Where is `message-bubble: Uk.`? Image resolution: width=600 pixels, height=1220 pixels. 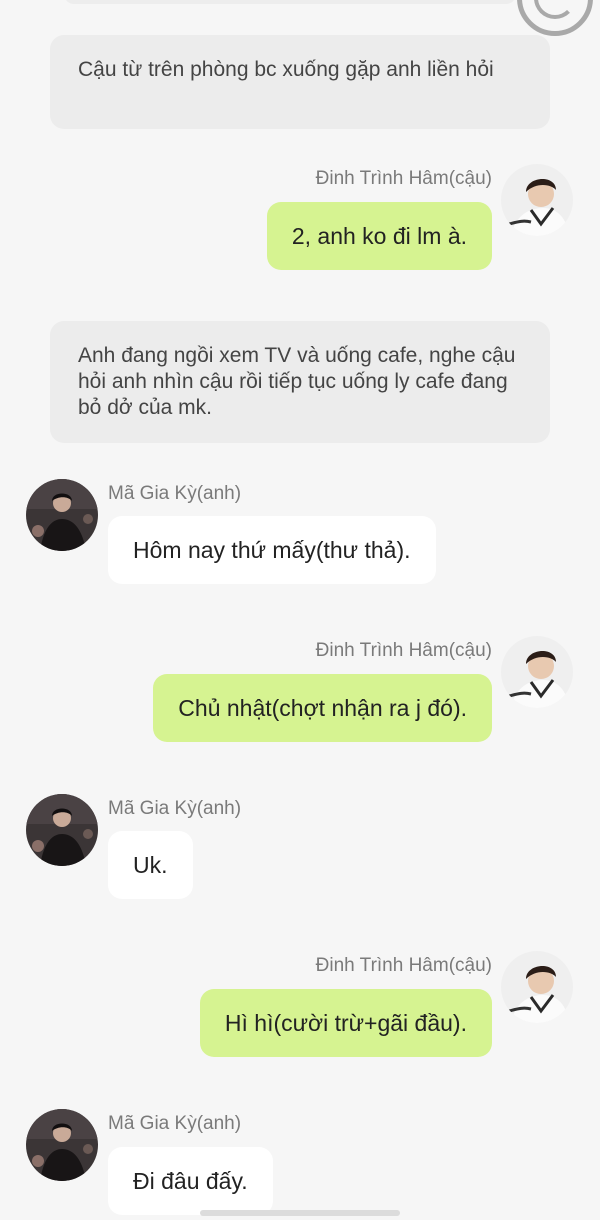 message-bubble: Uk. is located at coordinates (150, 865).